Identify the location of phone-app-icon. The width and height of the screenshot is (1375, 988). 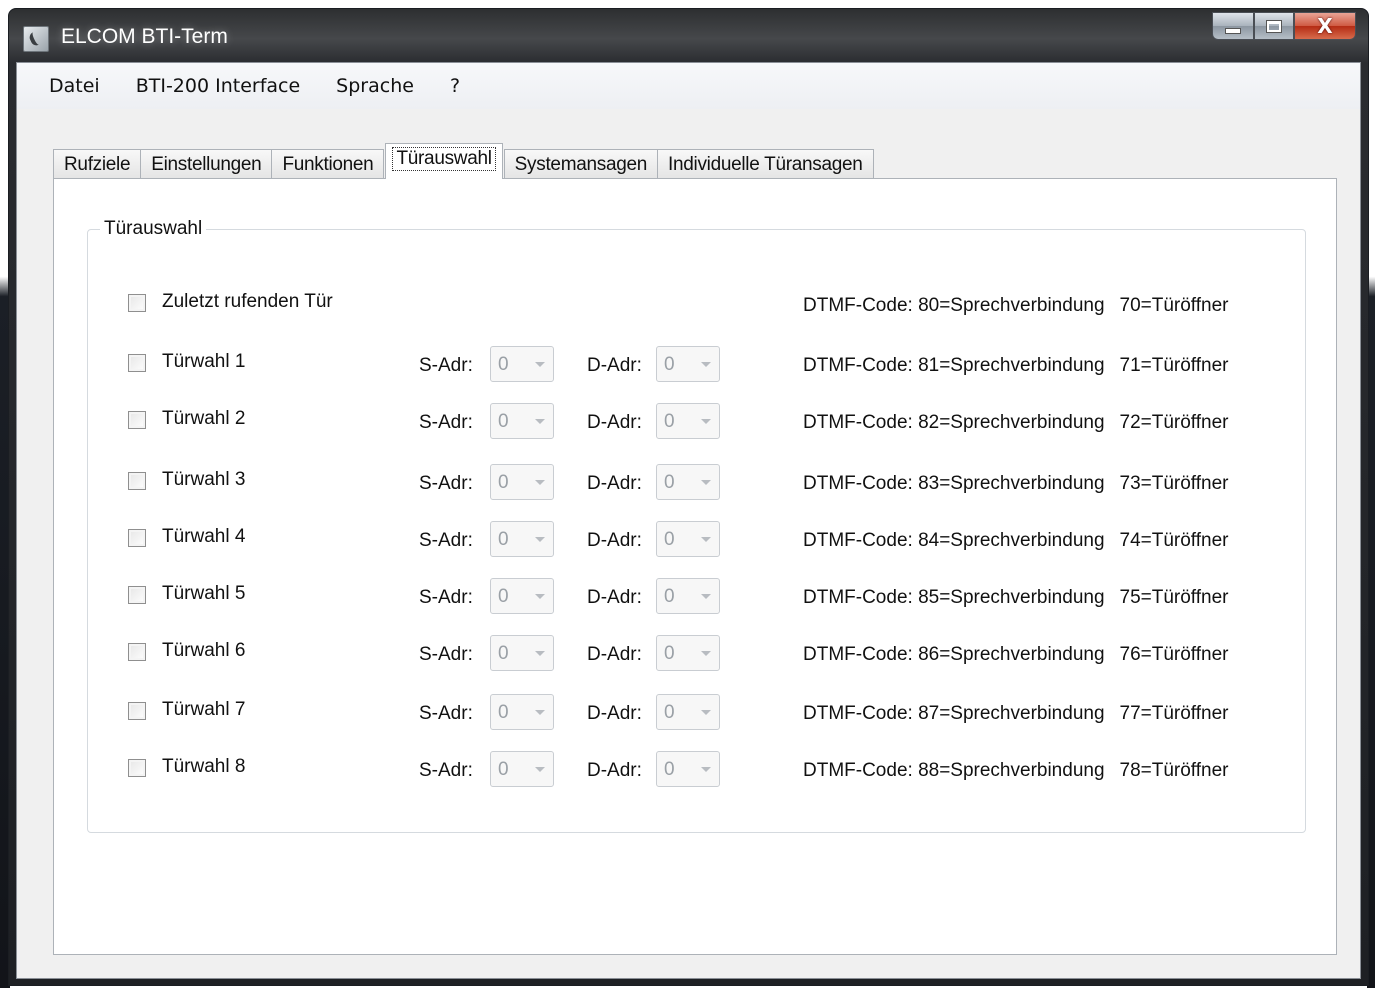
(36, 39).